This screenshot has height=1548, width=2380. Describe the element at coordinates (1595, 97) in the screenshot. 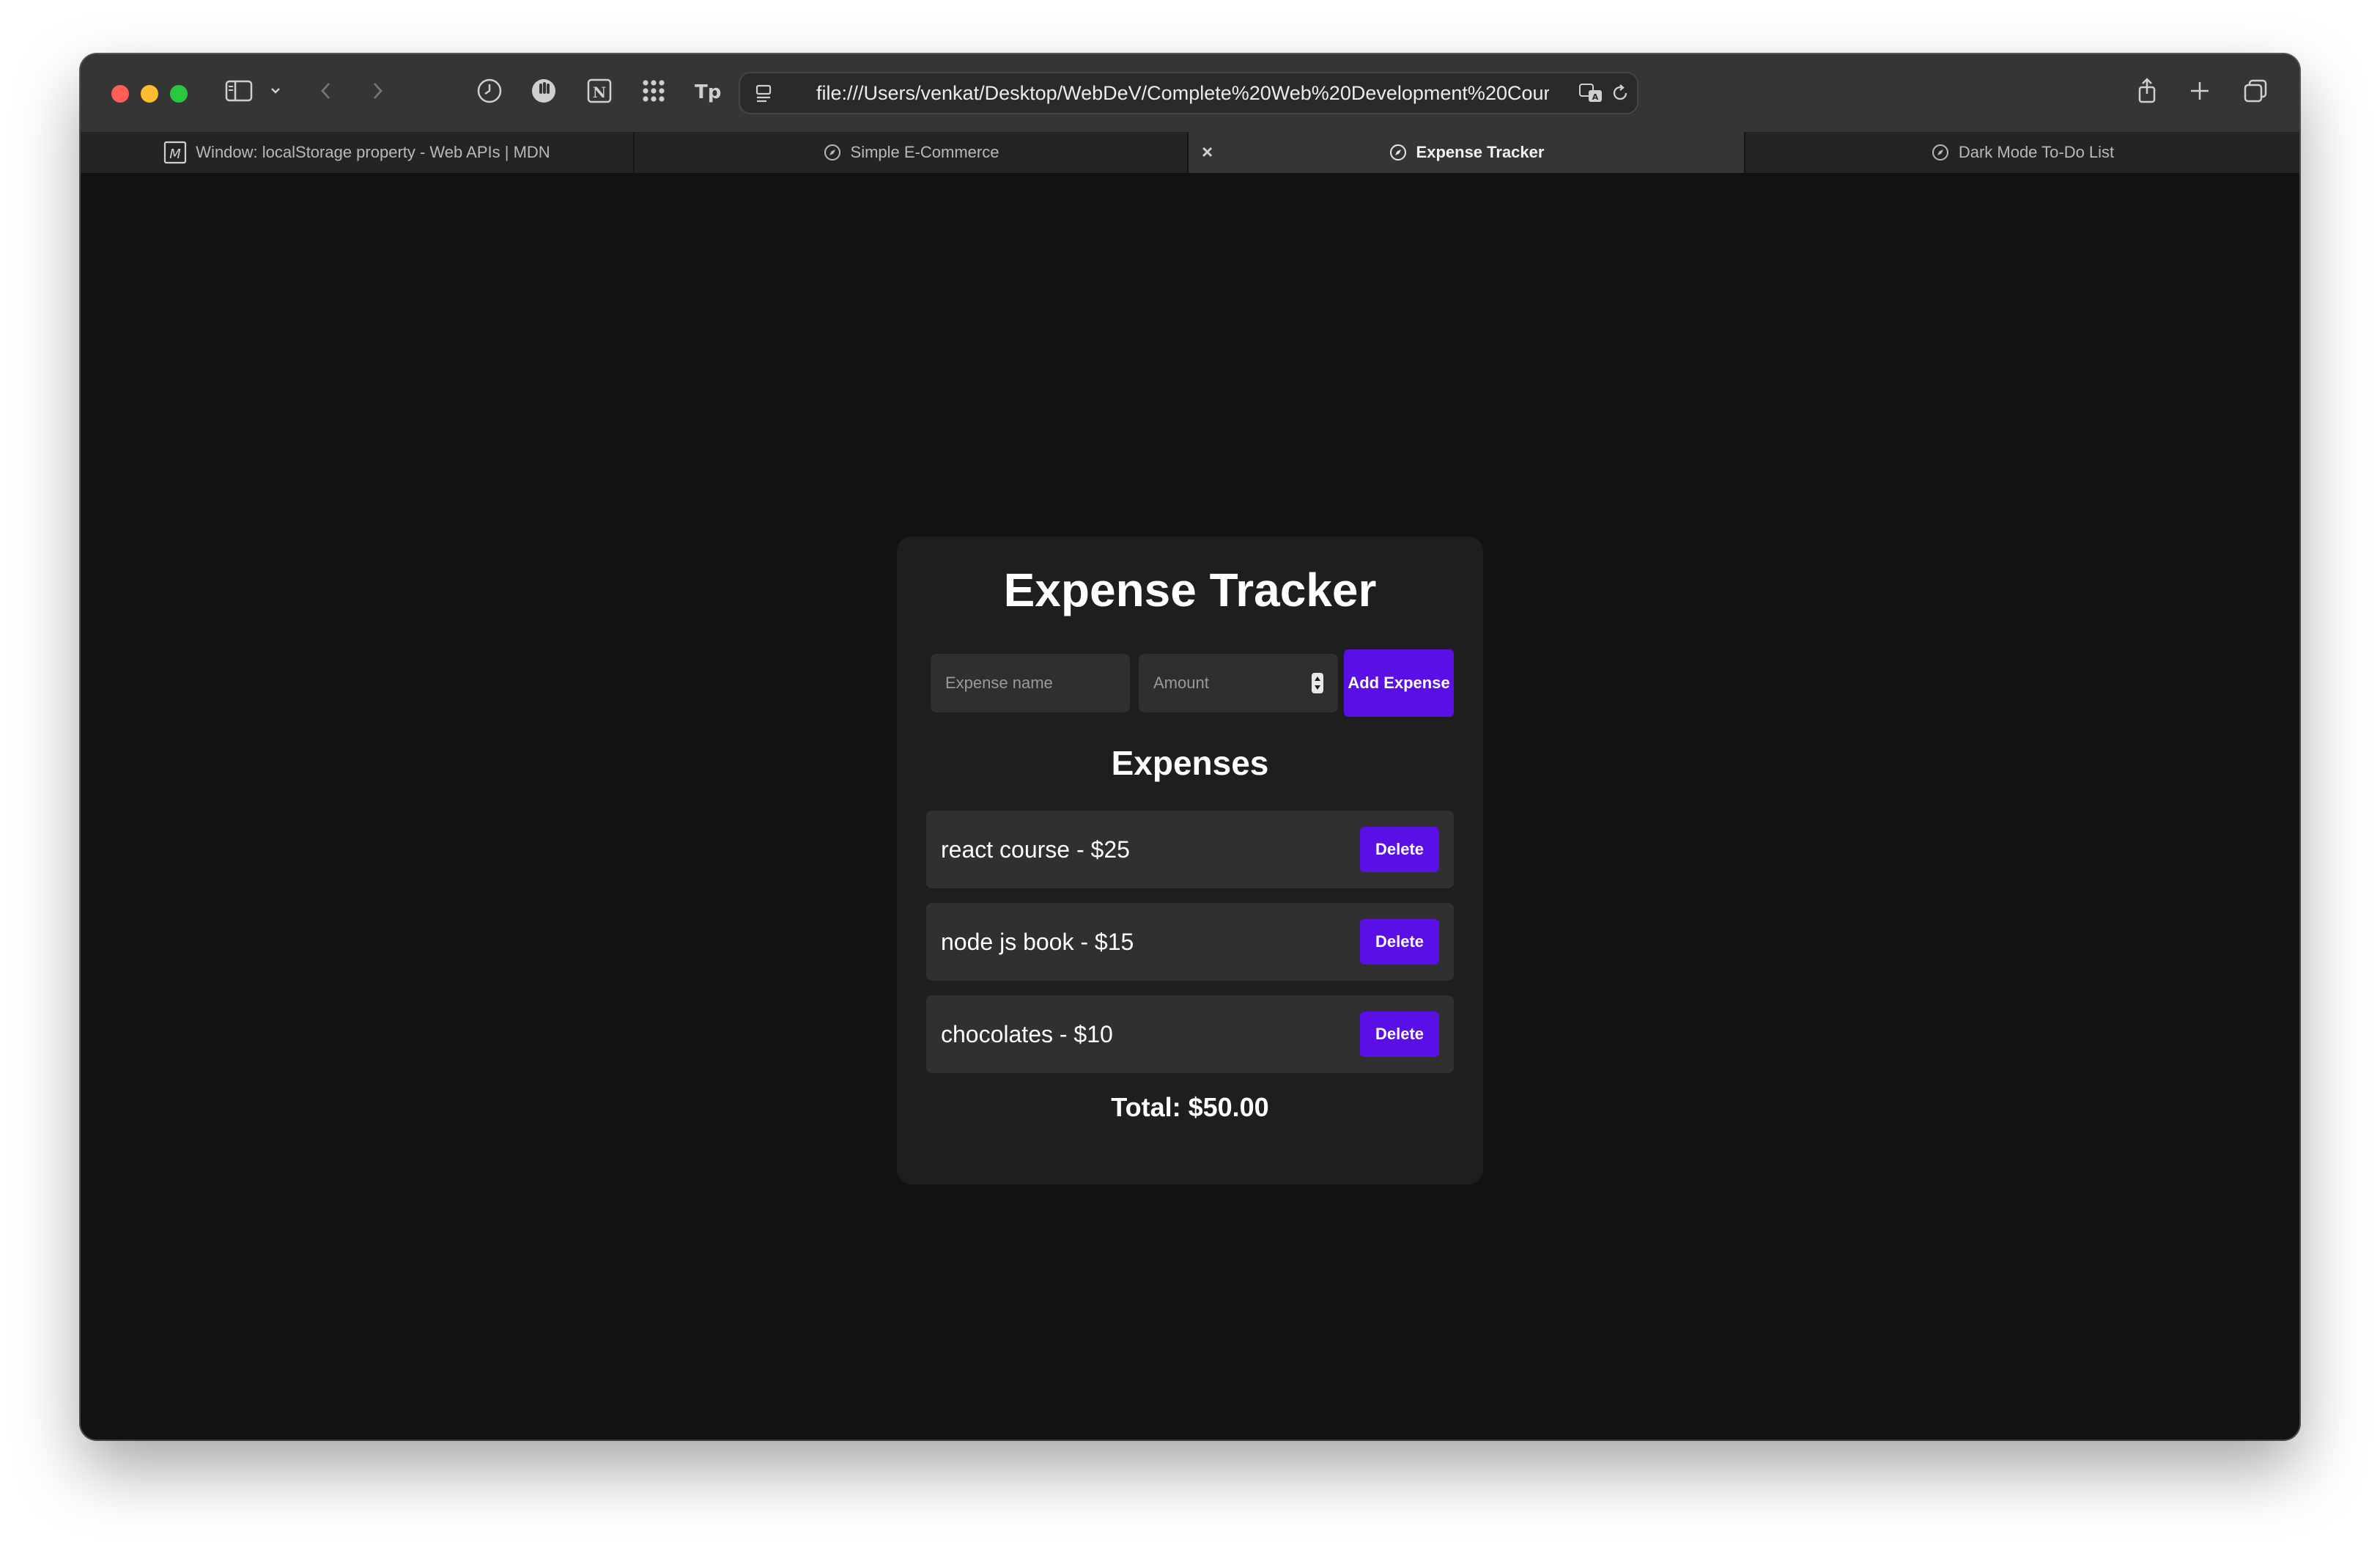

I see `svg-text: A` at that location.